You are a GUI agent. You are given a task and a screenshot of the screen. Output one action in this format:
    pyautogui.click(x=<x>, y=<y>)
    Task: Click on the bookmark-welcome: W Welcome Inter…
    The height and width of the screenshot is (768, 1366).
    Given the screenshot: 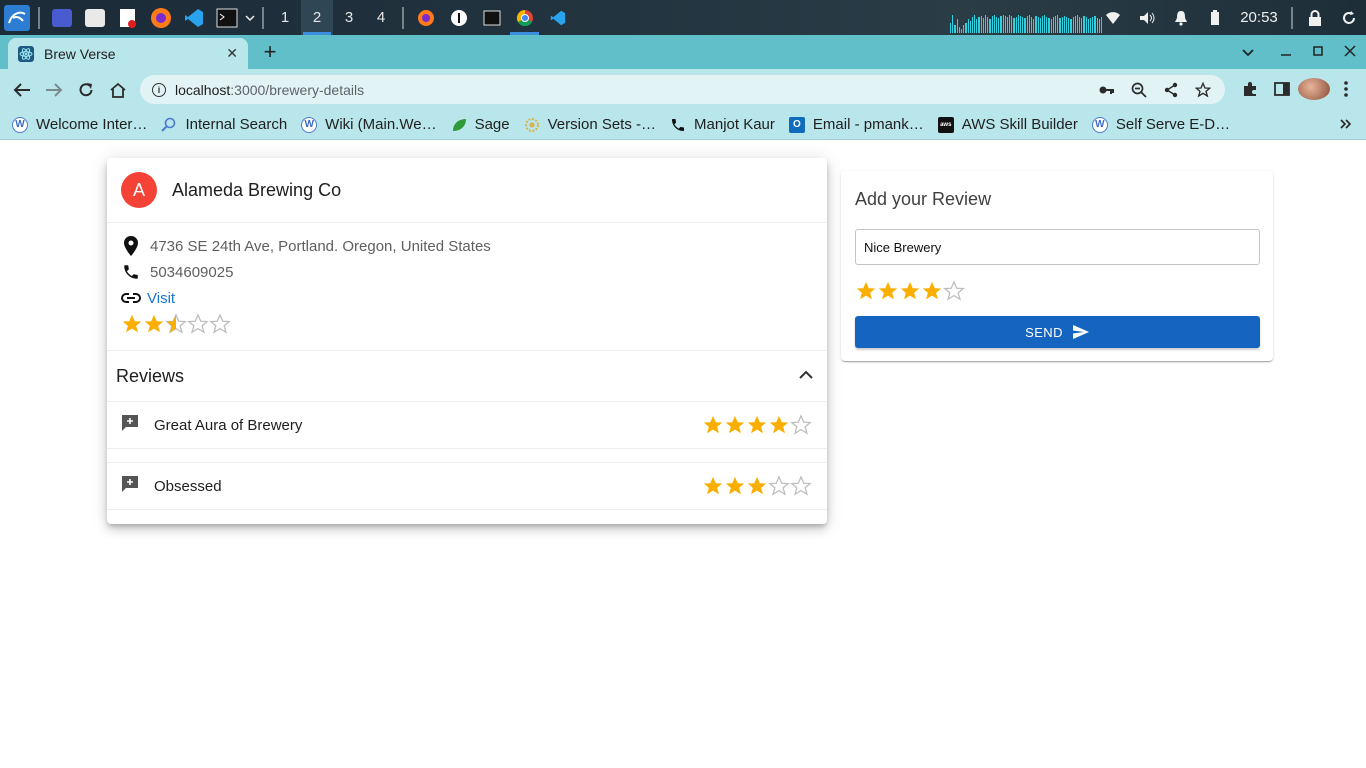 What is the action you would take?
    pyautogui.click(x=79, y=124)
    